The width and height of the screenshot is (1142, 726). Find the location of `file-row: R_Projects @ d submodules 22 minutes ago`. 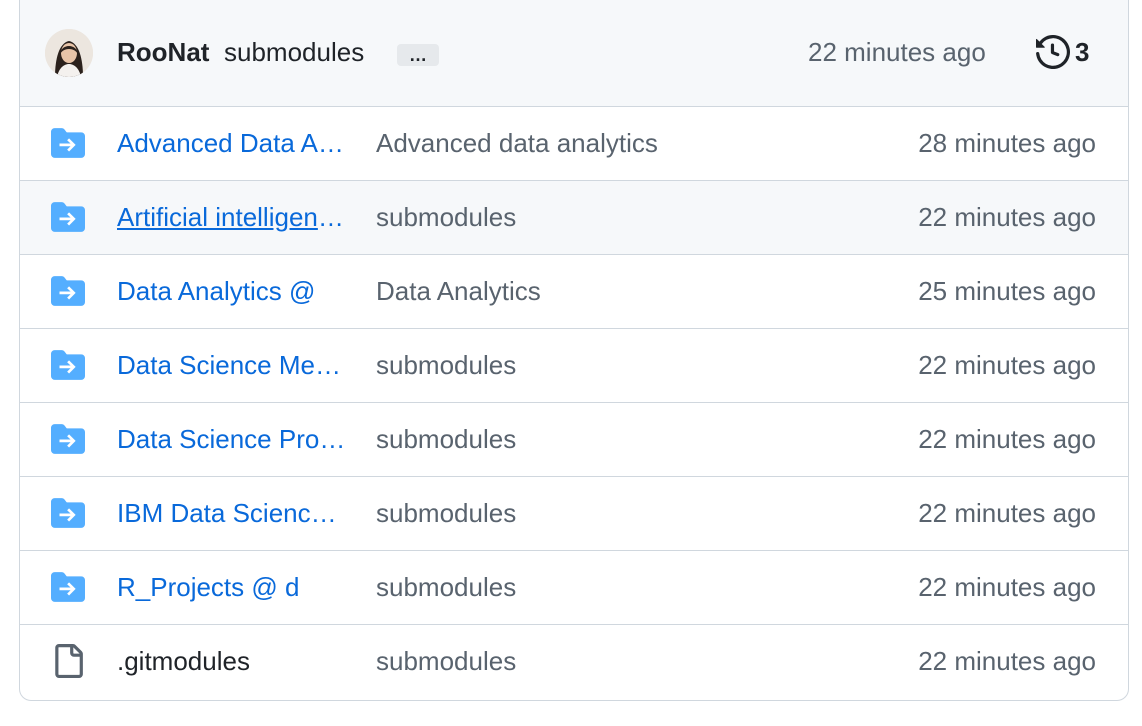

file-row: R_Projects @ d submodules 22 minutes ago is located at coordinates (574, 588).